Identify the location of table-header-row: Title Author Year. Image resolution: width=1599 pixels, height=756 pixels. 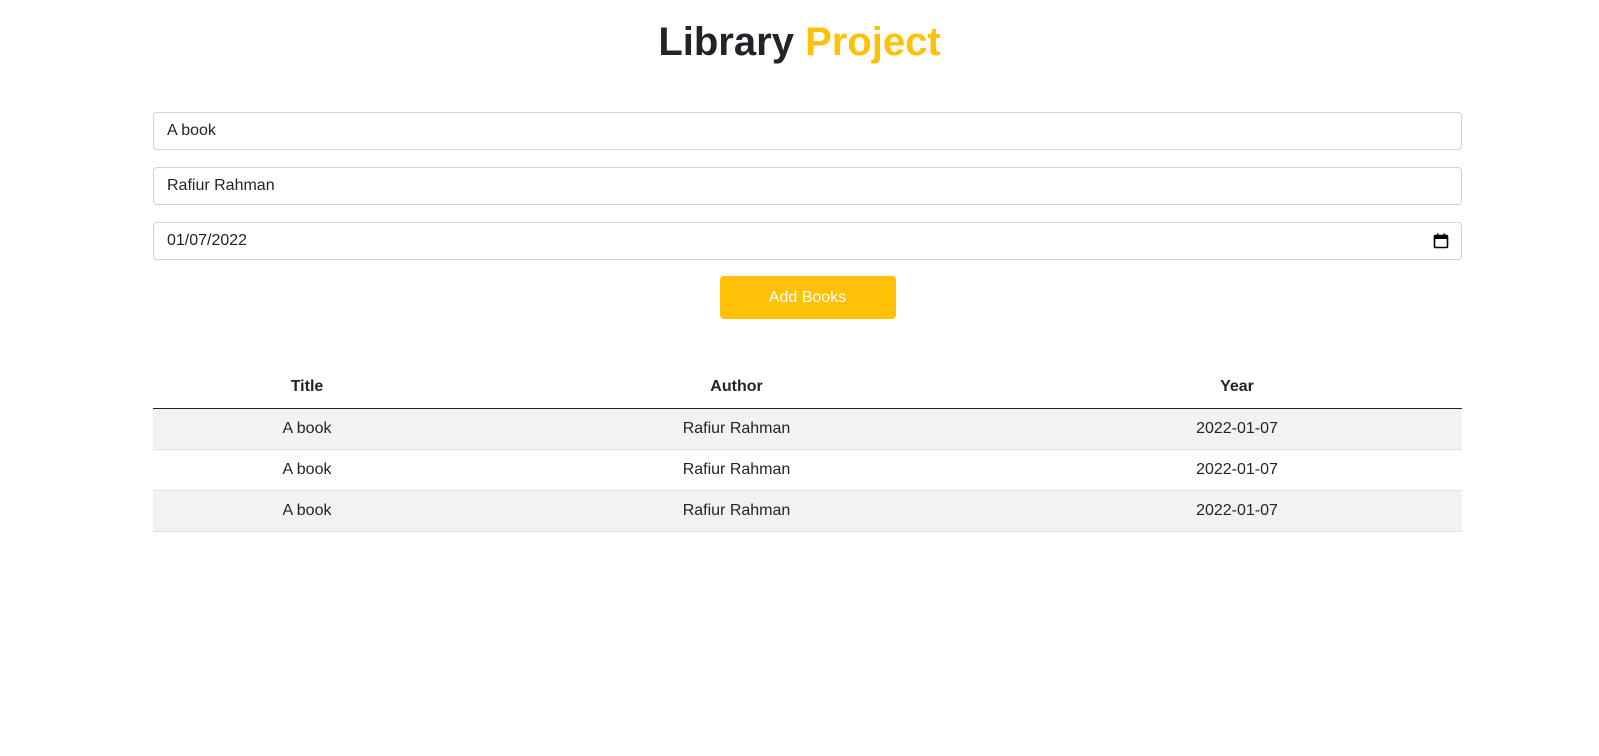
(807, 388).